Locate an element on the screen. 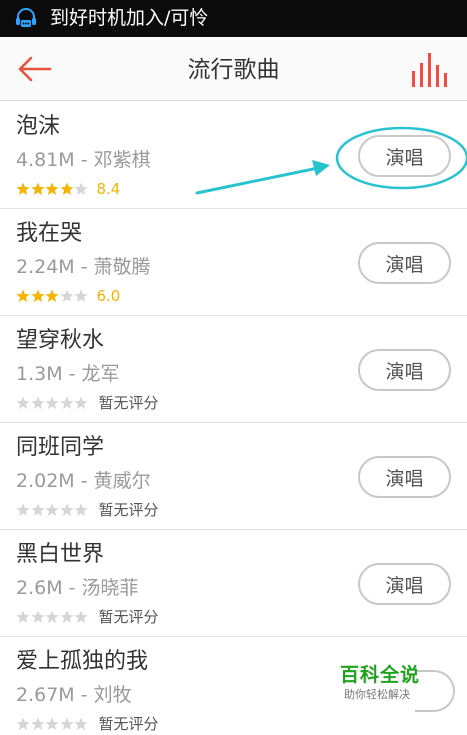 This screenshot has height=735, width=467. status-bar: 到好时机加入/可怜 is located at coordinates (233, 18).